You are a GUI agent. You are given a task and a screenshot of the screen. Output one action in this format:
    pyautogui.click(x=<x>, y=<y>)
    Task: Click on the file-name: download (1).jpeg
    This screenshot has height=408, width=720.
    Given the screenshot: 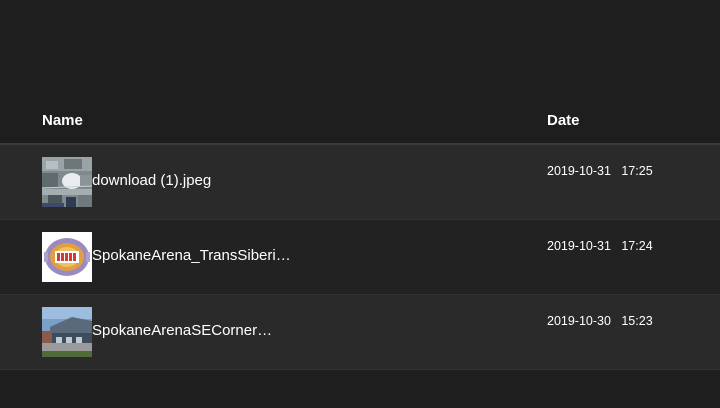 What is the action you would take?
    pyautogui.click(x=151, y=180)
    